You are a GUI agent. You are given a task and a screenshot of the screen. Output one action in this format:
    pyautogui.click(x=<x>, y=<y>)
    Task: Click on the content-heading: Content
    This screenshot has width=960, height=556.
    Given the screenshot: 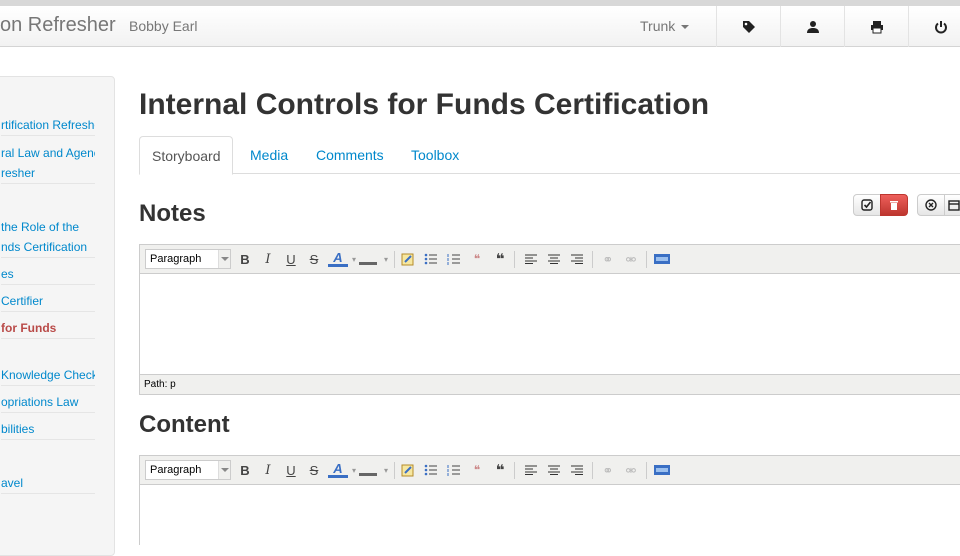 What is the action you would take?
    pyautogui.click(x=184, y=424)
    